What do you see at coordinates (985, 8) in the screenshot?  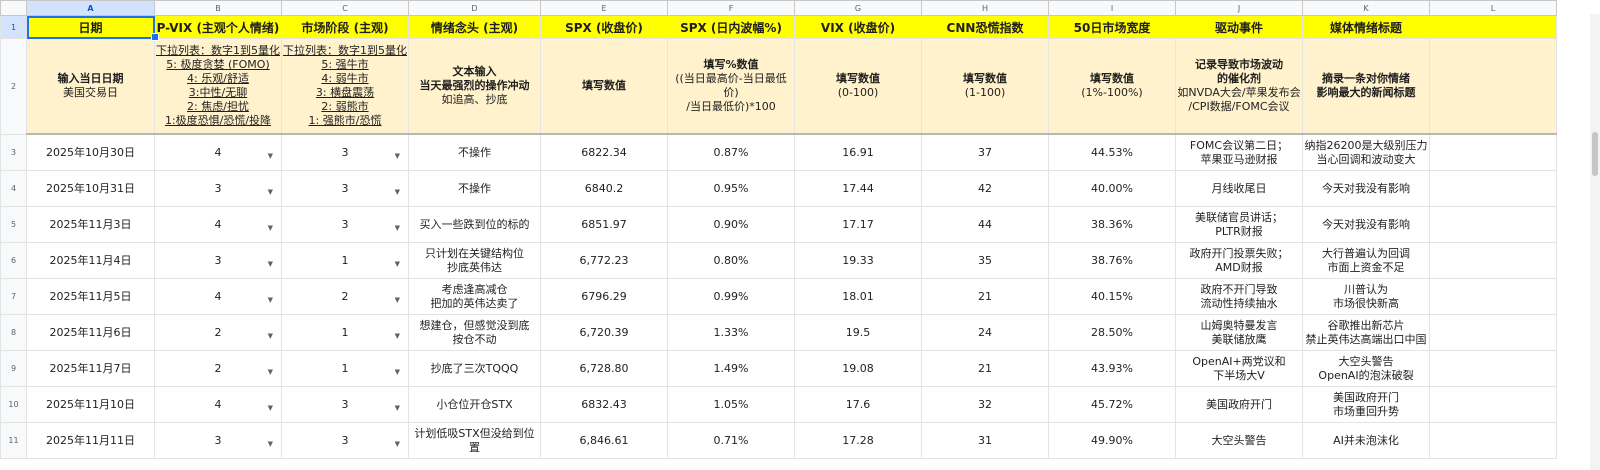 I see `column-header-h: H` at bounding box center [985, 8].